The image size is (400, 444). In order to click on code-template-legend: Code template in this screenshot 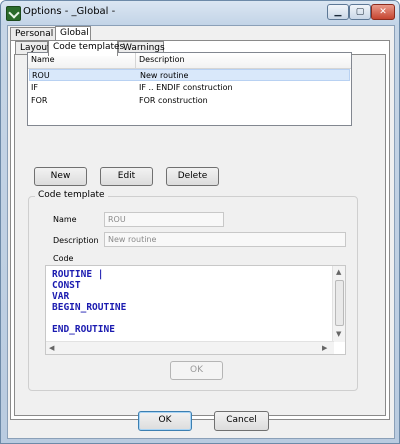, I will do `click(71, 195)`.